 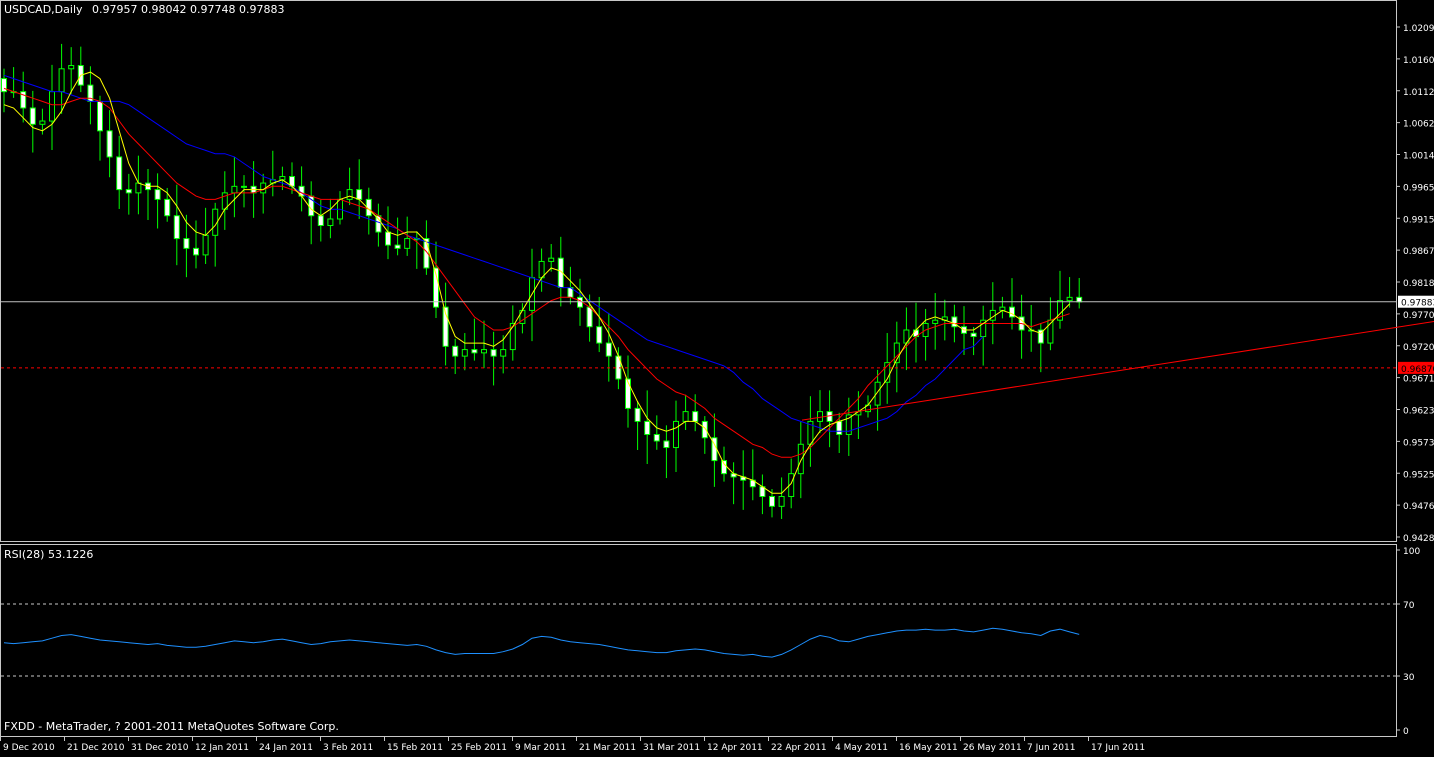 What do you see at coordinates (1418, 443) in the screenshot?
I see `price-axis-label: 0.95735` at bounding box center [1418, 443].